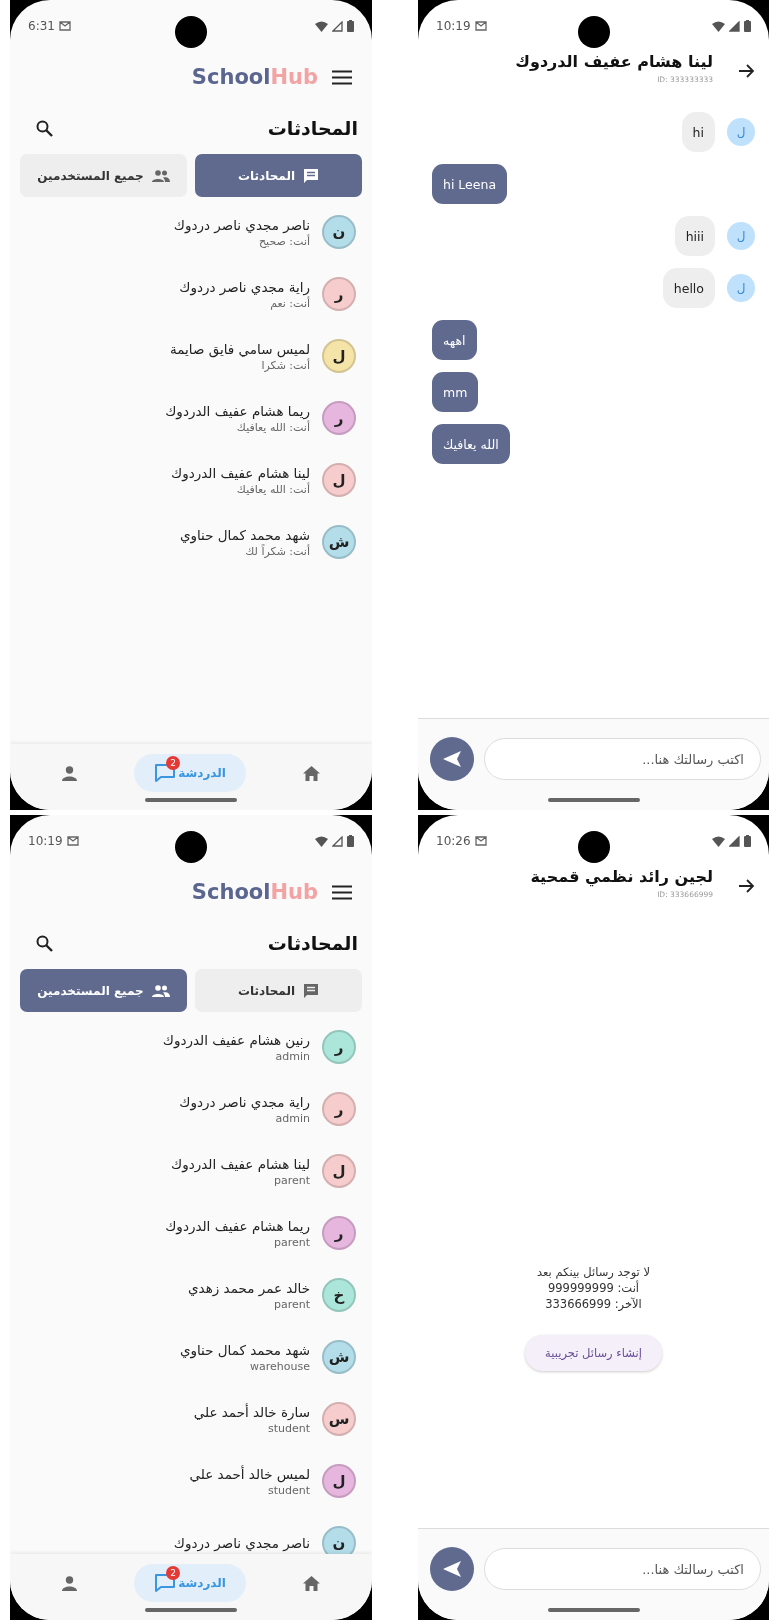 Image resolution: width=769 pixels, height=1620 pixels. What do you see at coordinates (173, 763) in the screenshot?
I see `unread-badge: 2` at bounding box center [173, 763].